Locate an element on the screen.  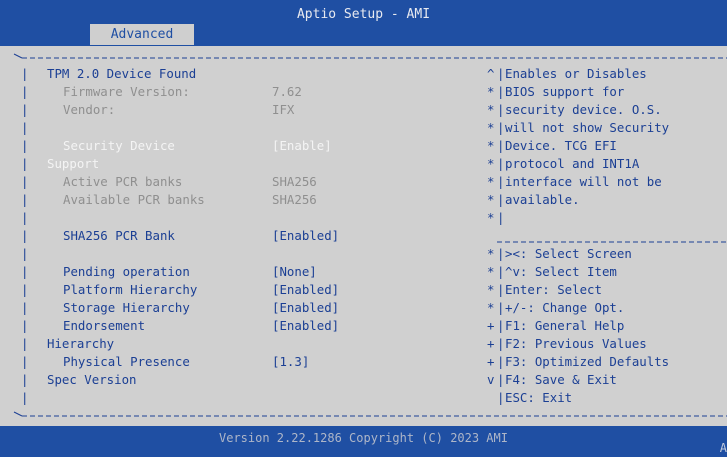
key-hint-line: ><: Select Screen is located at coordinates (568, 253).